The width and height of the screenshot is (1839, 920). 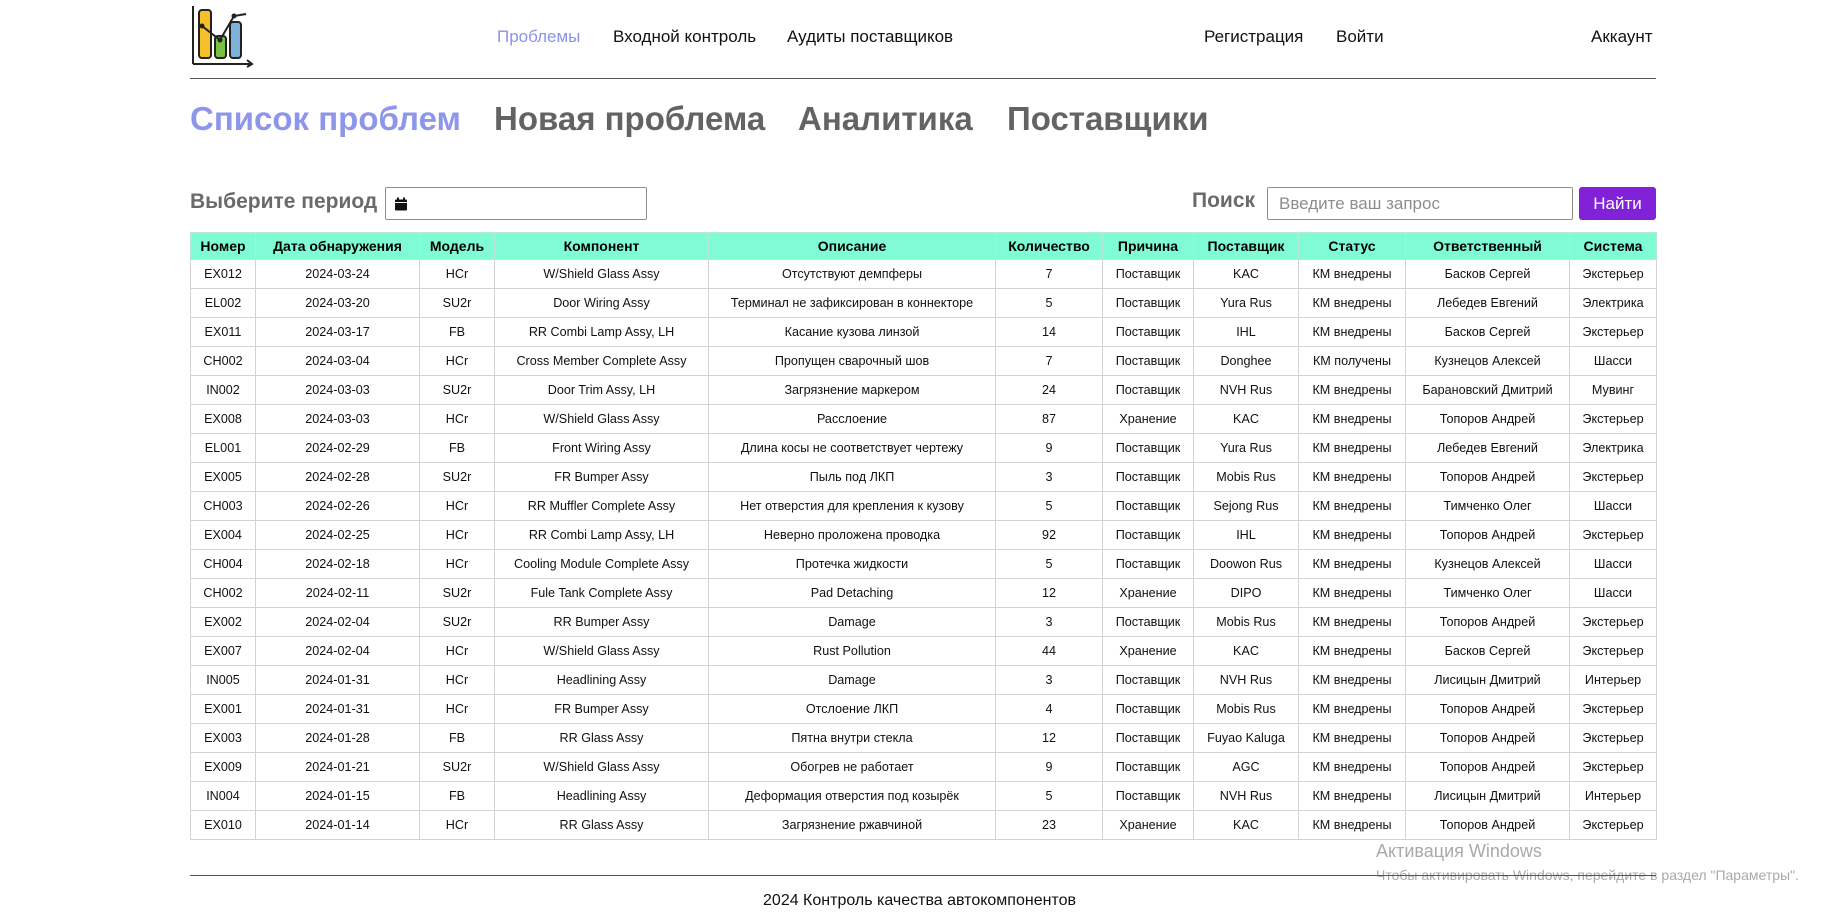 What do you see at coordinates (1613, 361) in the screenshot?
I see `col-system-cell: Шасси` at bounding box center [1613, 361].